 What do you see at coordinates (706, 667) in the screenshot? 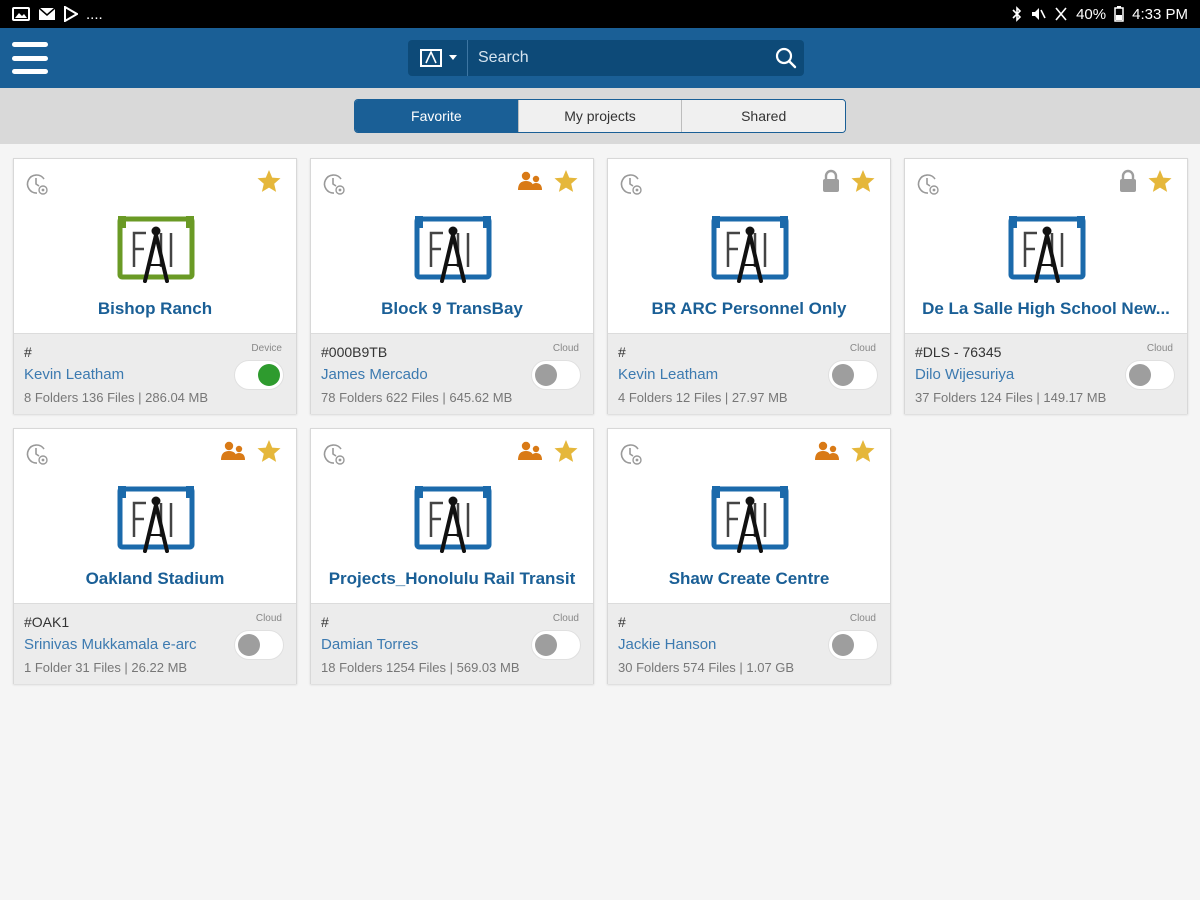
I see `project-meta: 30 Folders 574 Files | 1.07 GB` at bounding box center [706, 667].